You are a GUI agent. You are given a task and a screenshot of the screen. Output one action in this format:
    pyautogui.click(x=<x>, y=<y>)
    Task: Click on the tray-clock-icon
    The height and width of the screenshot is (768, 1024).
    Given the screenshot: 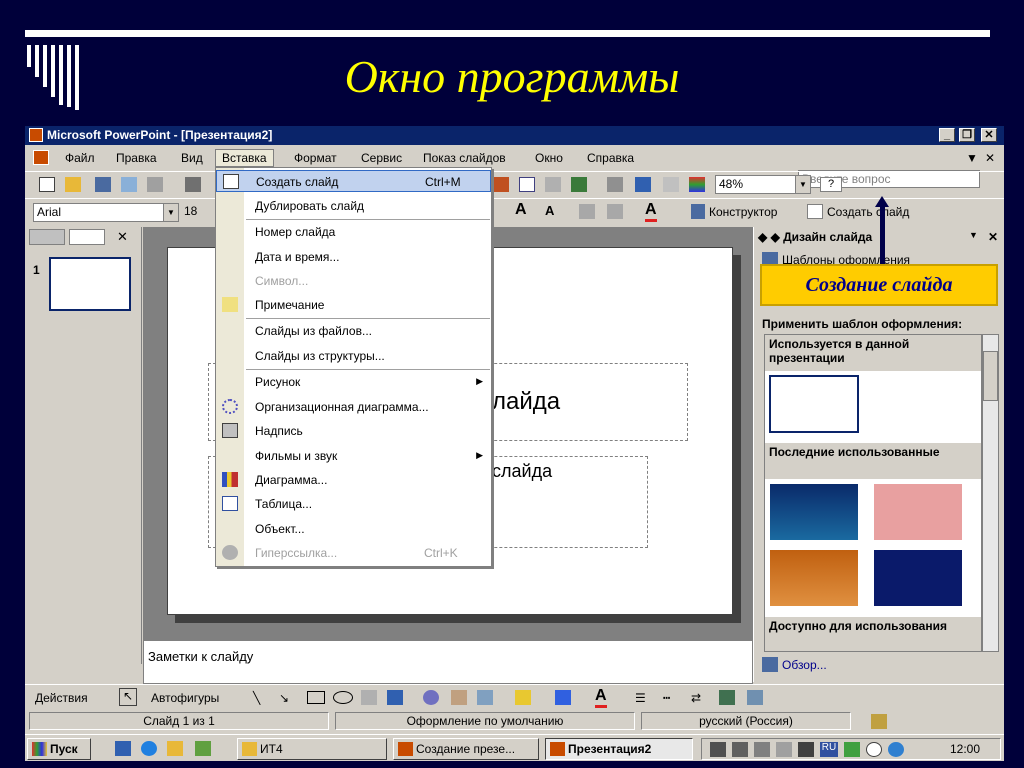 What is the action you would take?
    pyautogui.click(x=874, y=749)
    